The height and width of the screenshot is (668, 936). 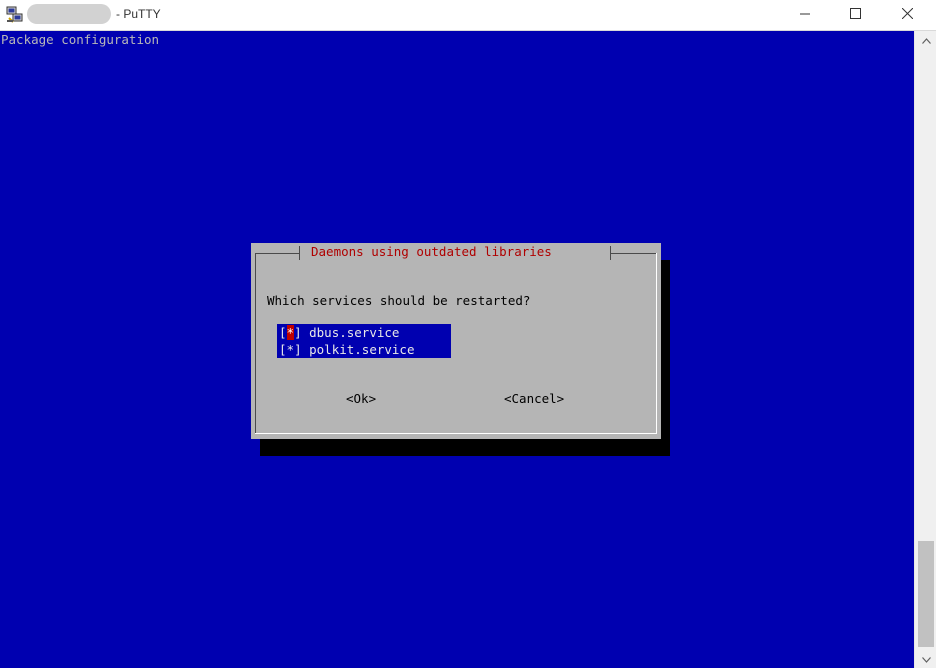 I want to click on window-title: - PuTTY, so click(x=138, y=14).